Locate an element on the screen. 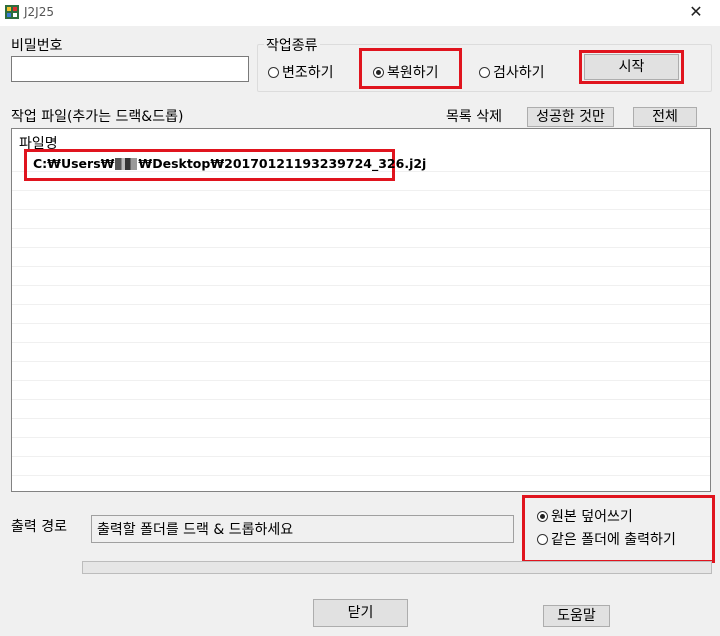 The height and width of the screenshot is (636, 720). radio-overwrite: 원본 덮어쓰기 is located at coordinates (585, 516).